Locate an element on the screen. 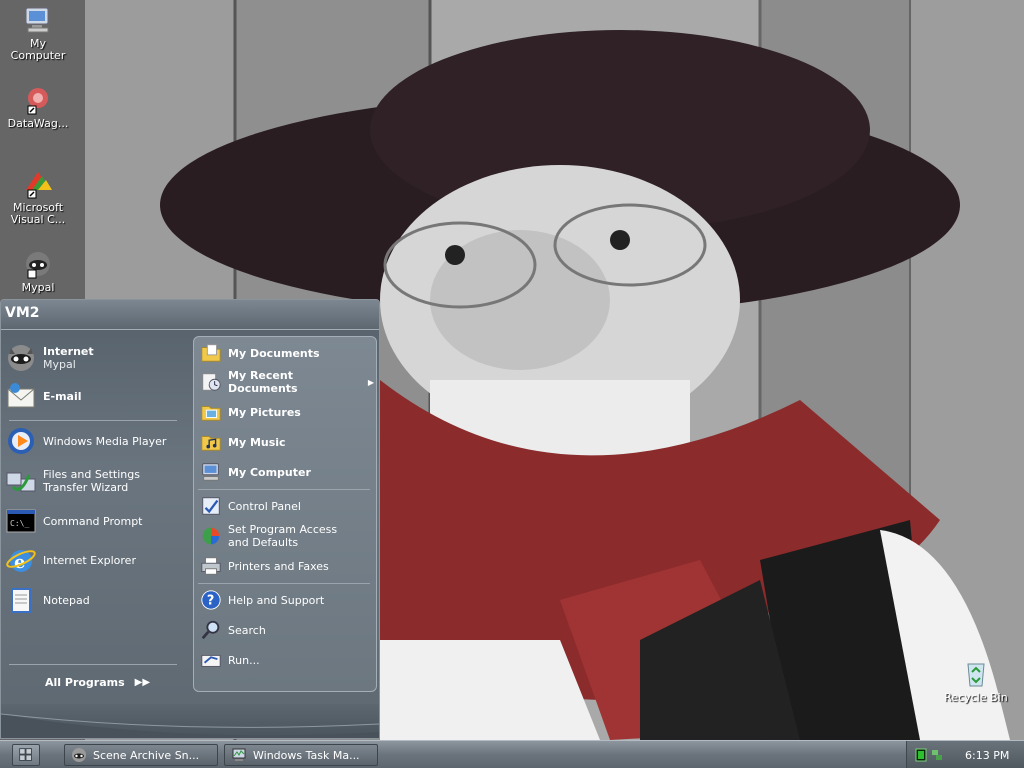  datawag-shortcut-icon is located at coordinates (37, 101).